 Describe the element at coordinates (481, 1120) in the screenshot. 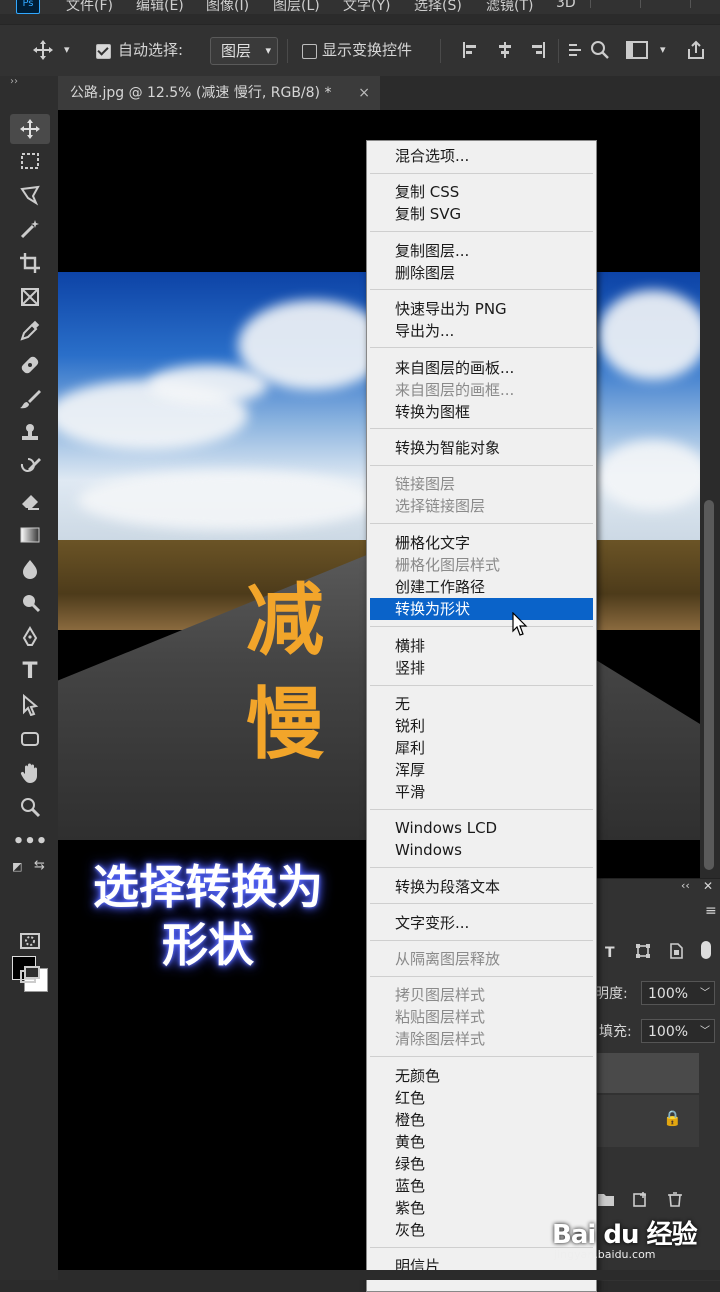

I see `menu-item-orange: 橙色` at that location.